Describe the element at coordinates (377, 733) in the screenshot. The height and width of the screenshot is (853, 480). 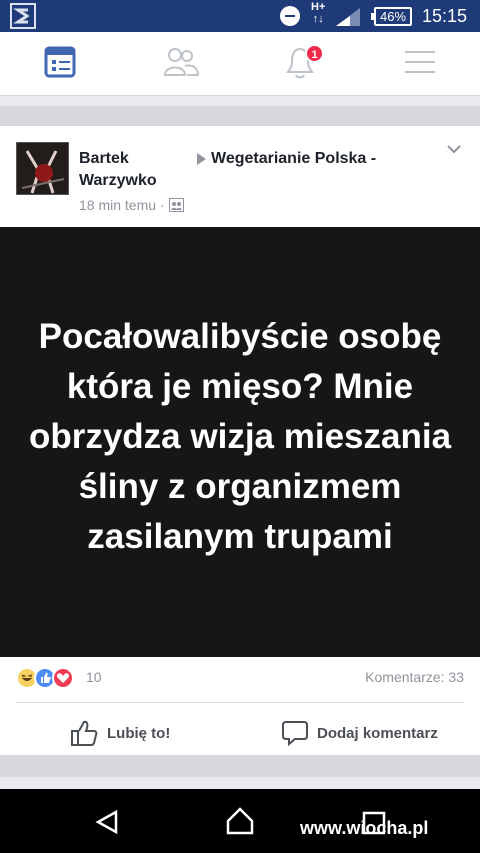
I see `comment-label: Dodaj komentarz` at that location.